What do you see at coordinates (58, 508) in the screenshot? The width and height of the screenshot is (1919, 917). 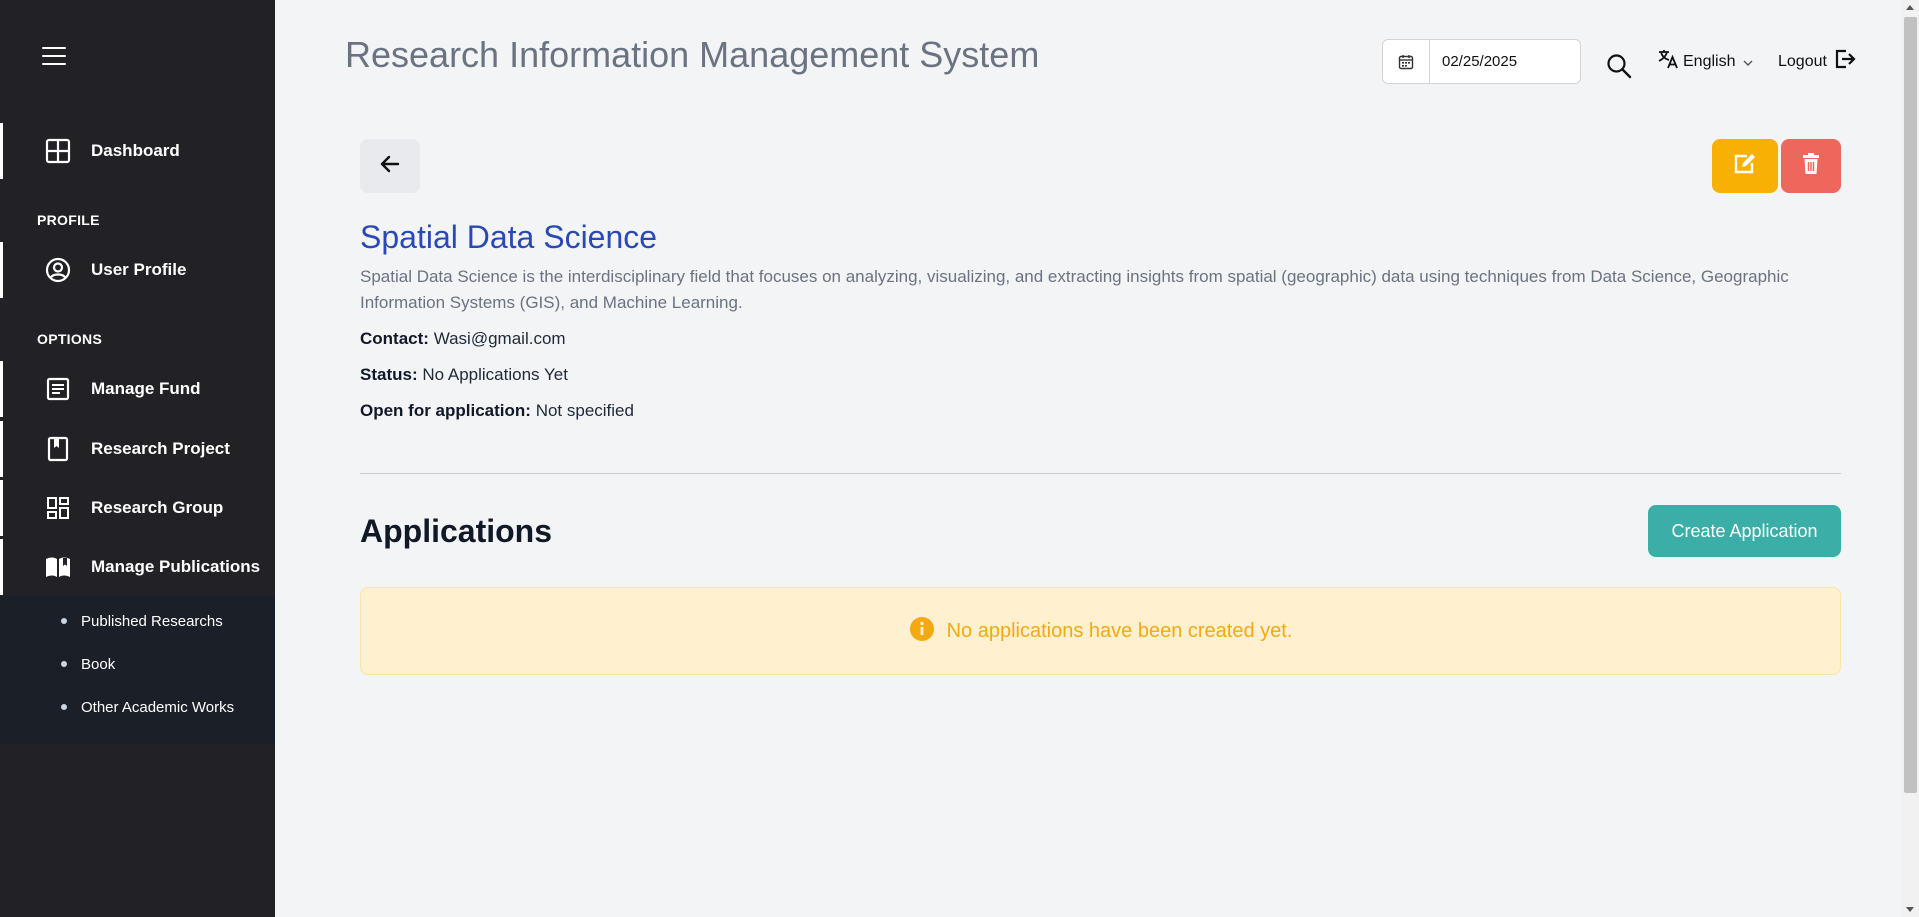 I see `dashboard-grid-icon` at bounding box center [58, 508].